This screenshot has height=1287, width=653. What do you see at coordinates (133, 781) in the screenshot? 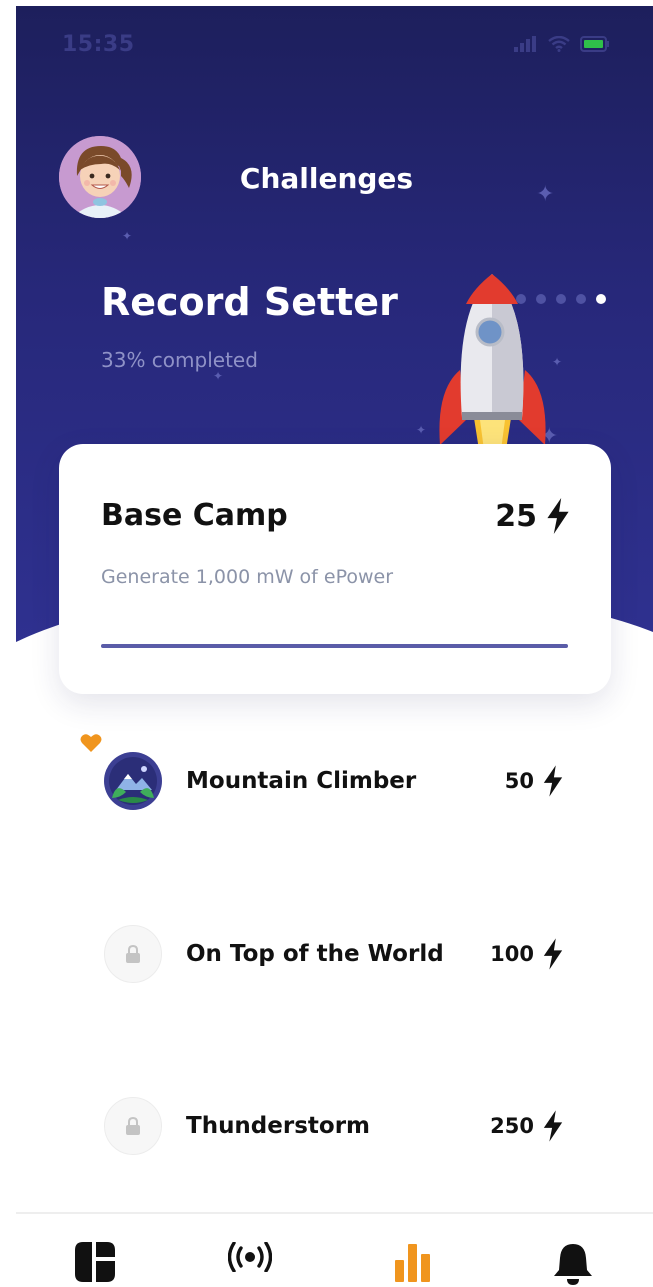
I see `mountain-badge-icon` at bounding box center [133, 781].